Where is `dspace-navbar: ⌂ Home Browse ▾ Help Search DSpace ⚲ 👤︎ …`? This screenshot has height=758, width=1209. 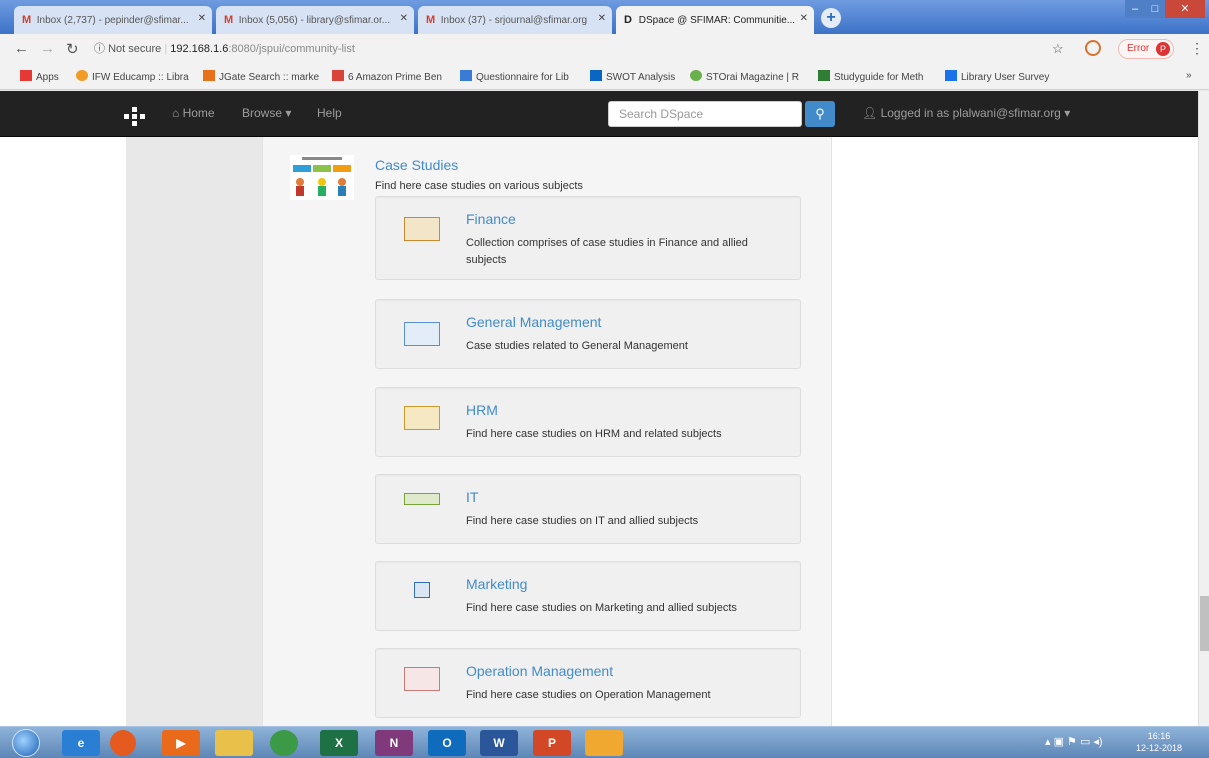
dspace-navbar: ⌂ Home Browse ▾ Help Search DSpace ⚲ 👤︎ … is located at coordinates (599, 114).